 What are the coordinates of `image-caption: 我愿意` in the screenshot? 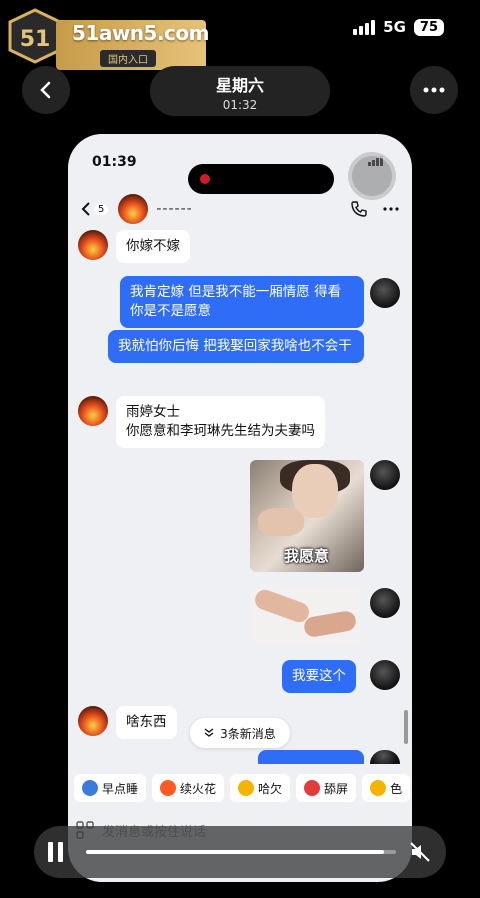 It's located at (307, 556).